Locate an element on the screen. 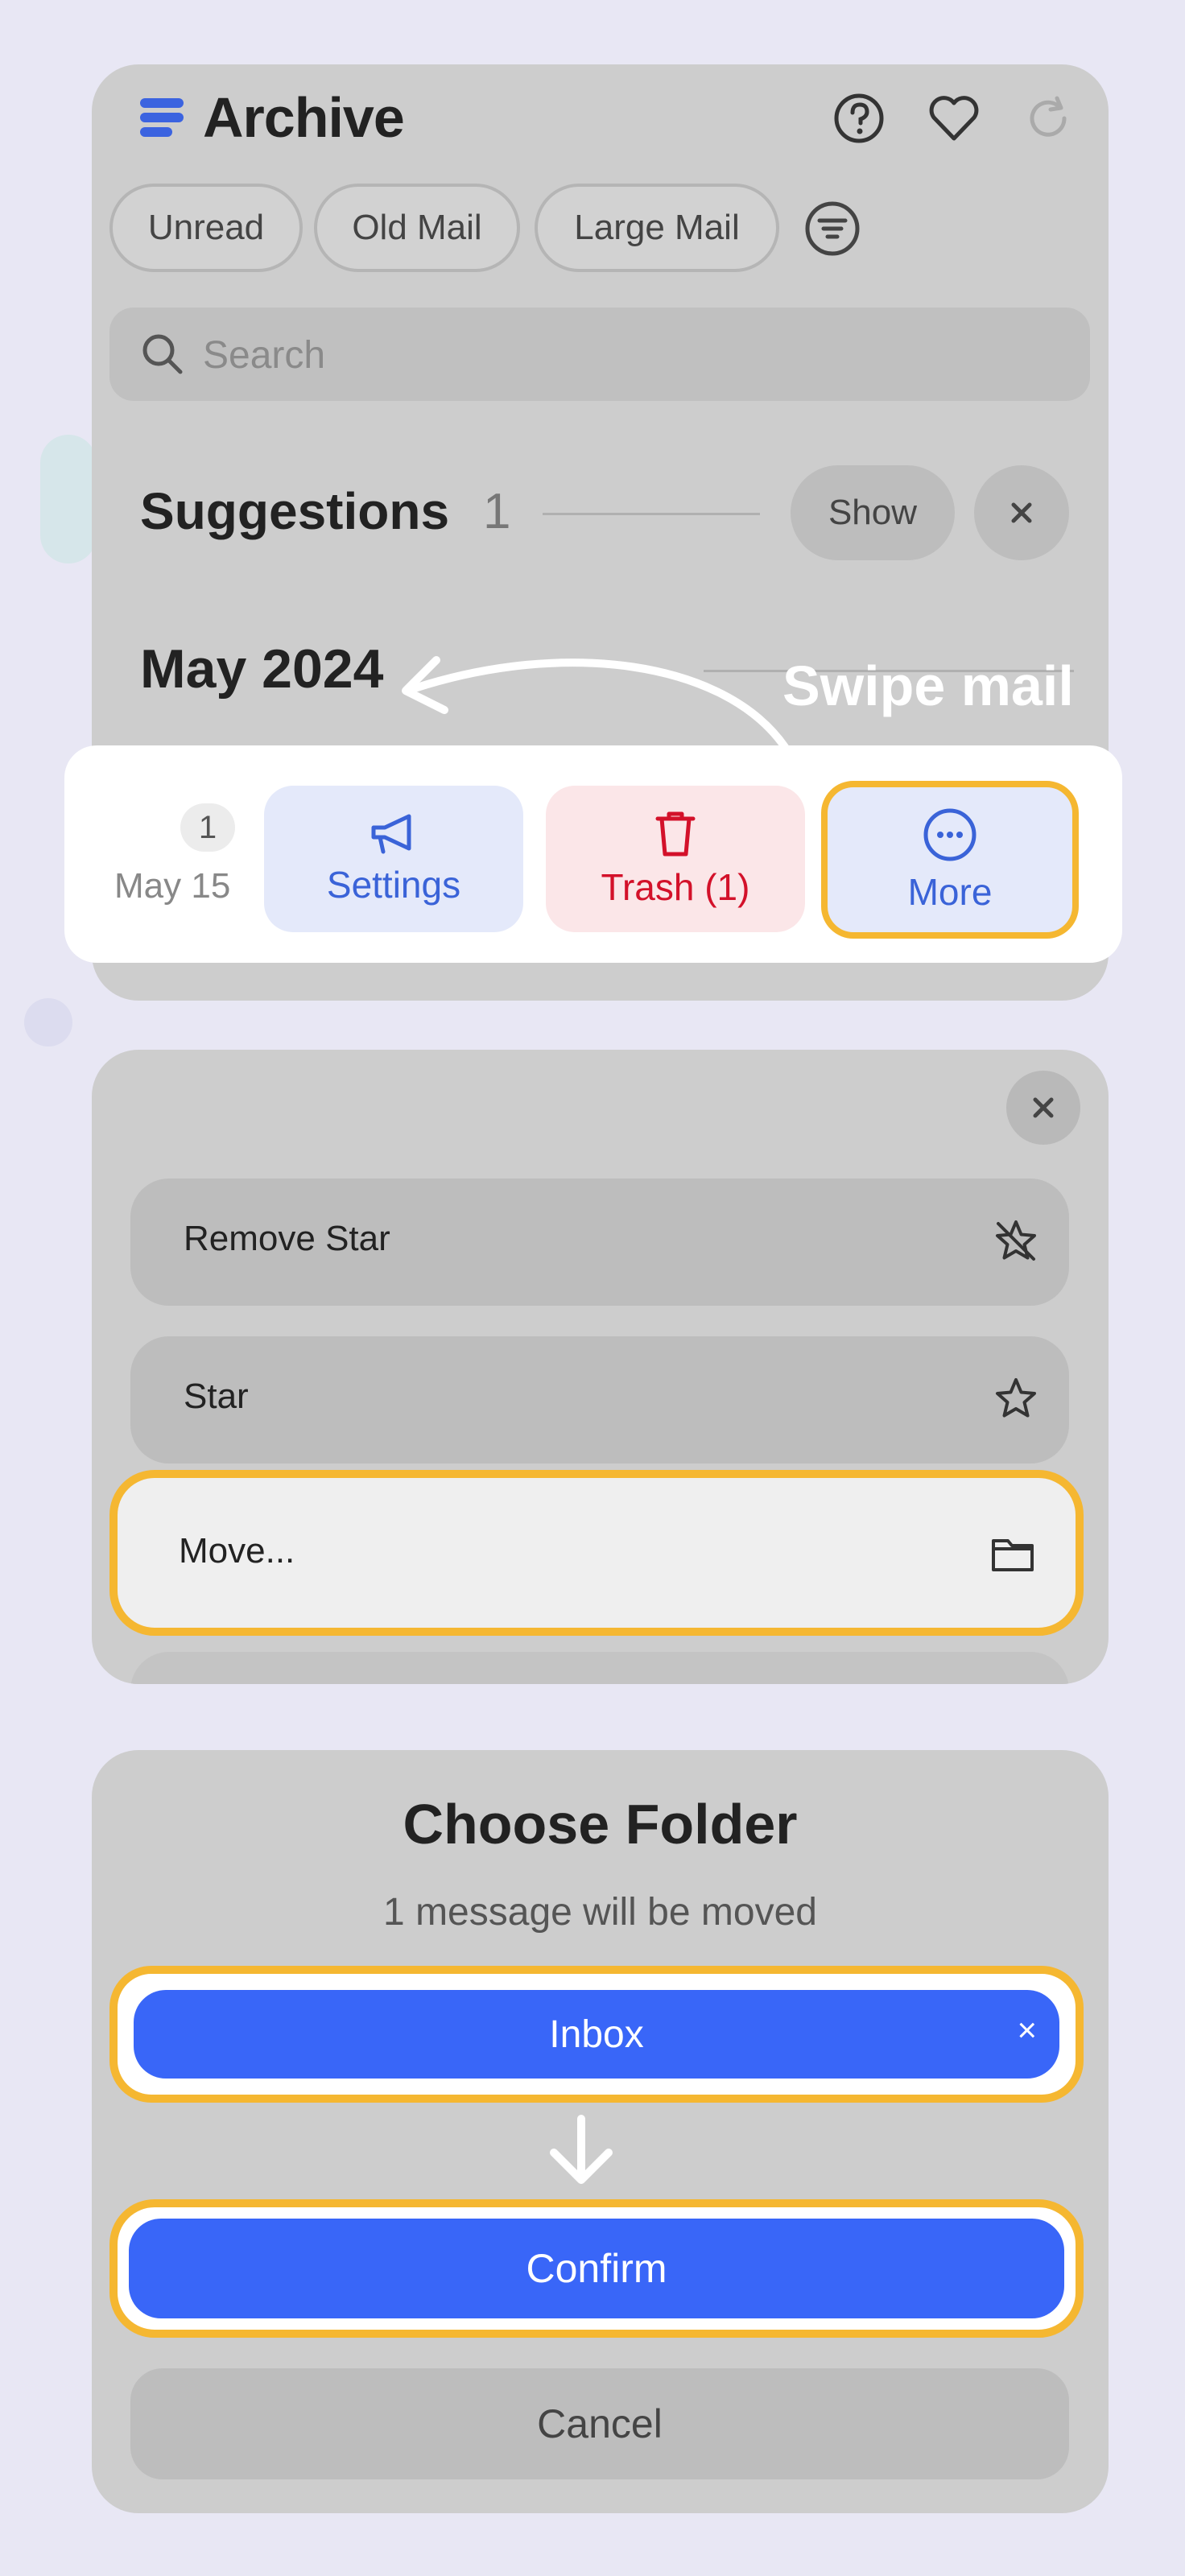 The height and width of the screenshot is (2576, 1185). filter-chip-unread: Unread is located at coordinates (206, 228).